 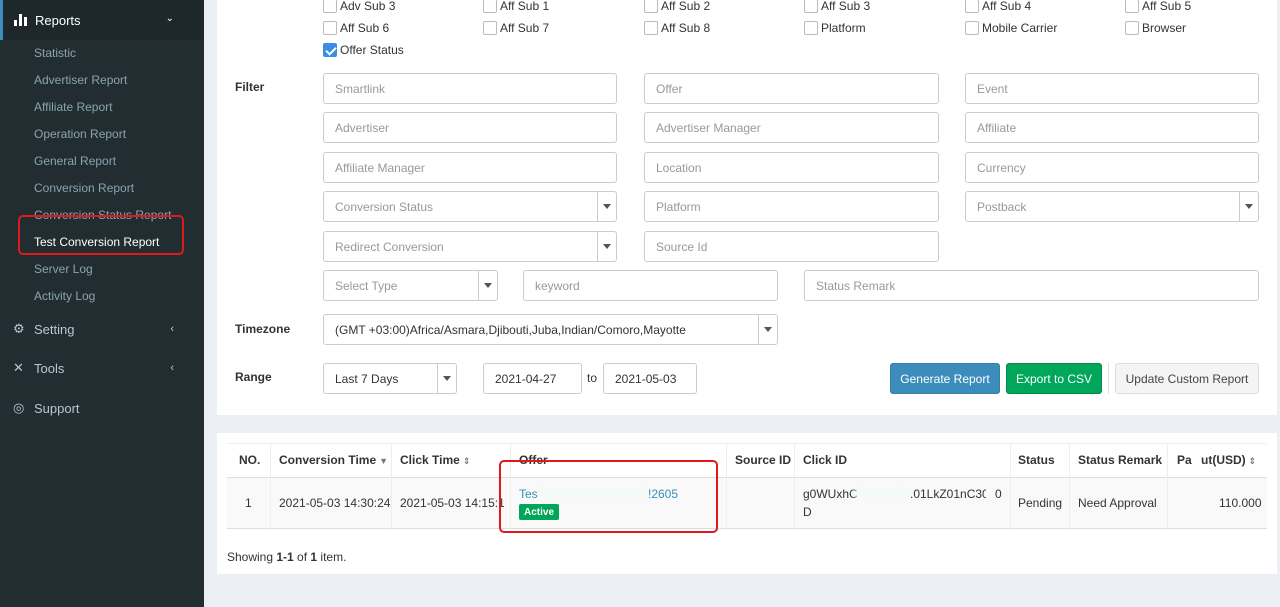 I want to click on range-preset-select: Last 7 Days, so click(x=390, y=378).